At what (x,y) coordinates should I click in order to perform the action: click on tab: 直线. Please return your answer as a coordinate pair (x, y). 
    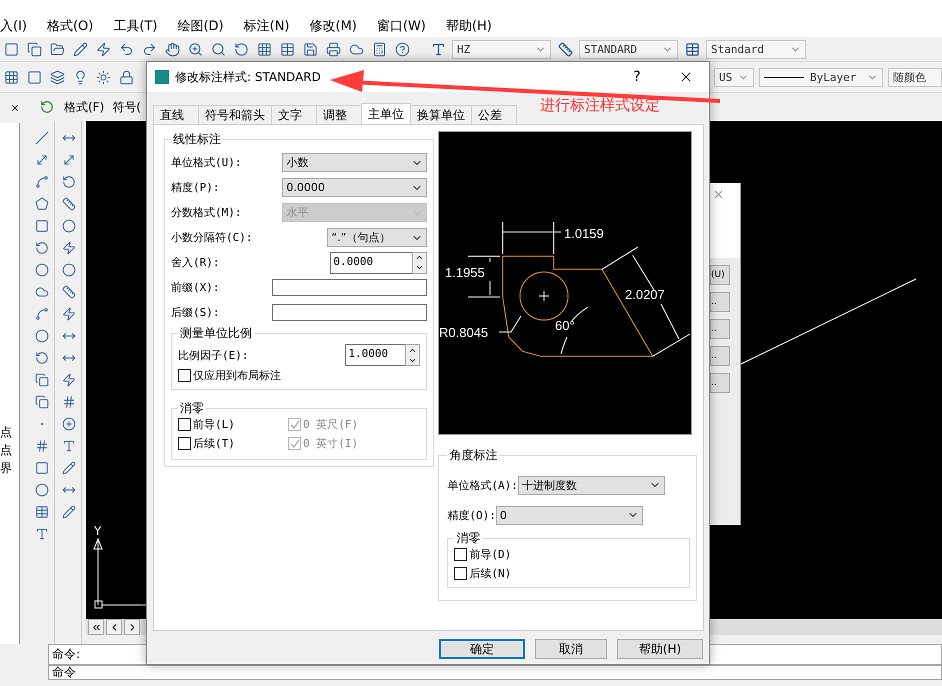
    Looking at the image, I should click on (176, 114).